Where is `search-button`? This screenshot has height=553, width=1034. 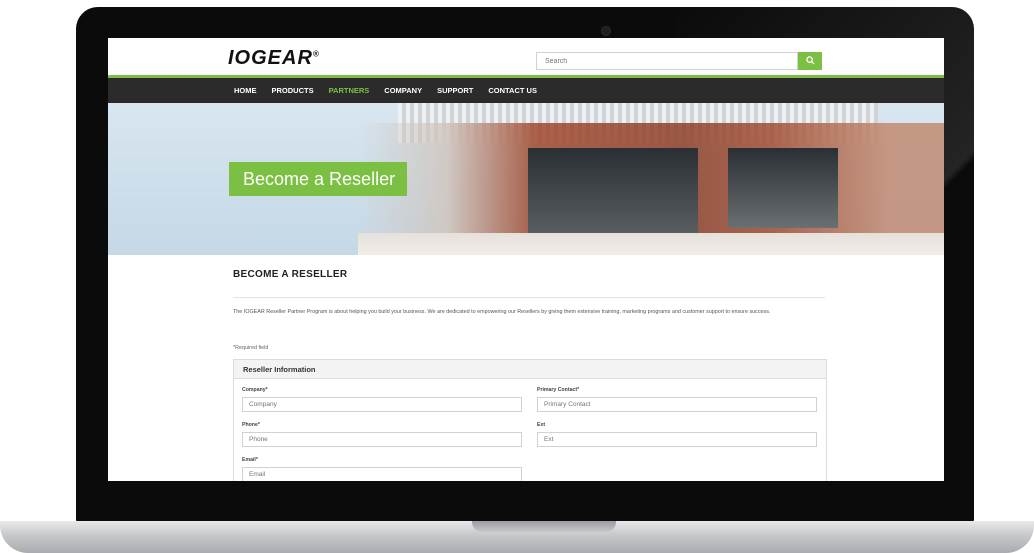 search-button is located at coordinates (810, 61).